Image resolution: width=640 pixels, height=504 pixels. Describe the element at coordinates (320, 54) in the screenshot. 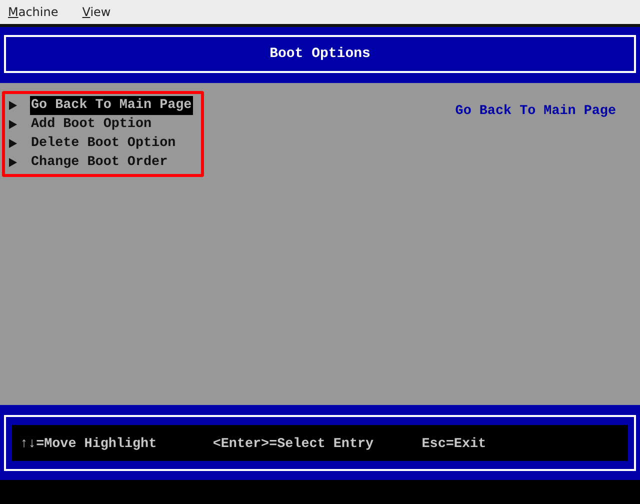

I see `page-title: Boot Options` at that location.